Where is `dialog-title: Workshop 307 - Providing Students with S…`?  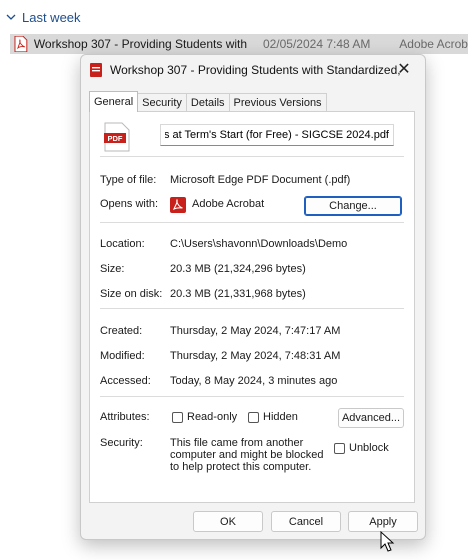
dialog-title: Workshop 307 - Providing Students with S… is located at coordinates (255, 70).